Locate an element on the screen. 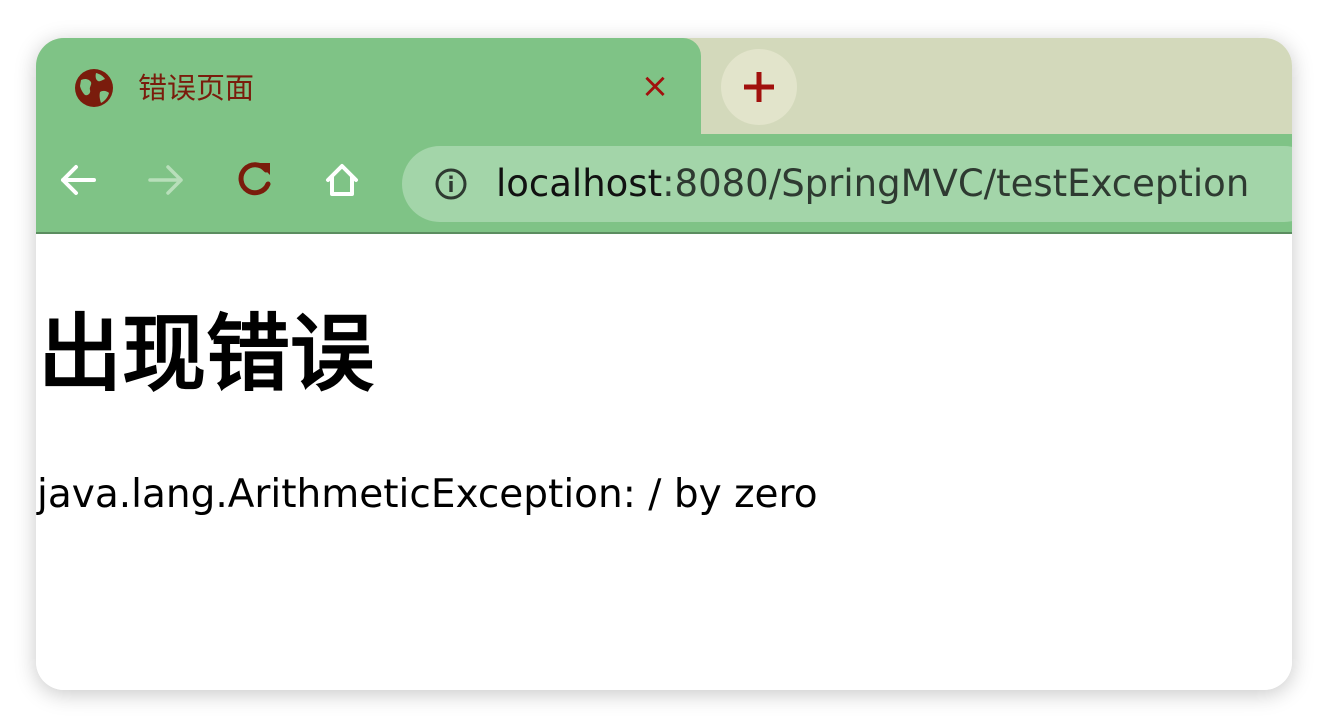 The image size is (1328, 726). tab-active: 错误页面 × is located at coordinates (368, 86).